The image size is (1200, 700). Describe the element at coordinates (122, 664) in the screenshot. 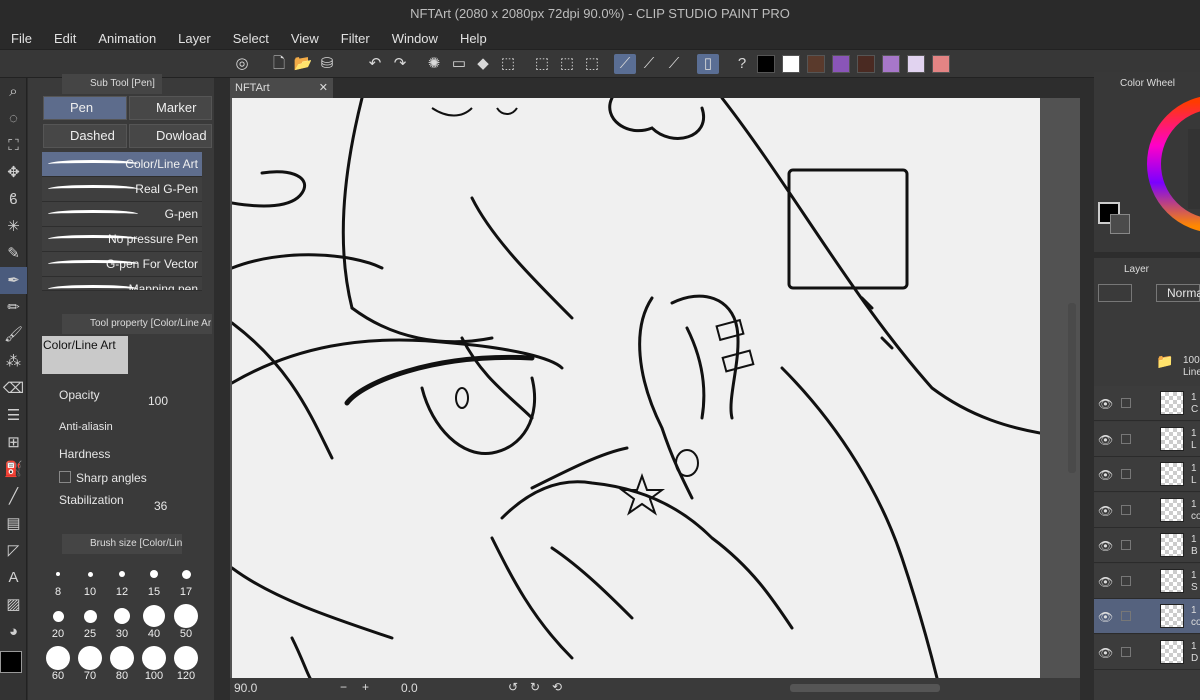

I see `brush-size-option: 80` at that location.